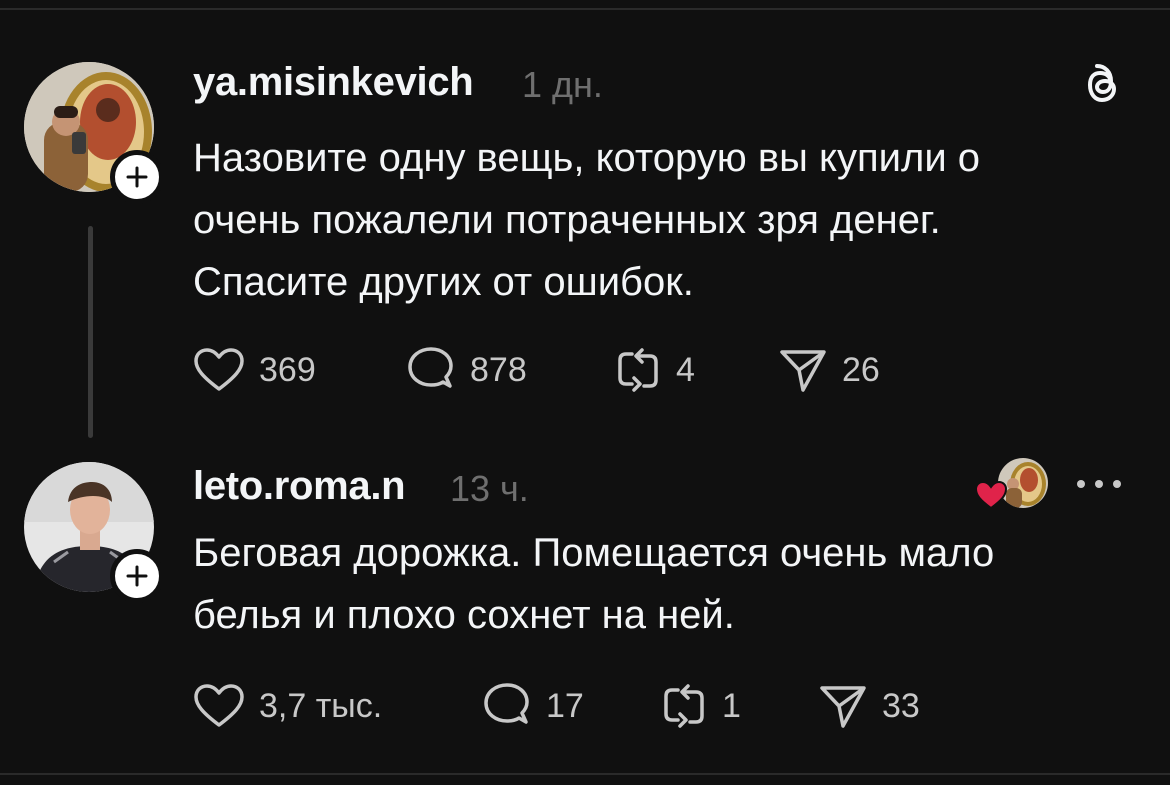  Describe the element at coordinates (594, 553) in the screenshot. I see `post-text-line: Беговая дорожка. Помещается очень мало` at that location.